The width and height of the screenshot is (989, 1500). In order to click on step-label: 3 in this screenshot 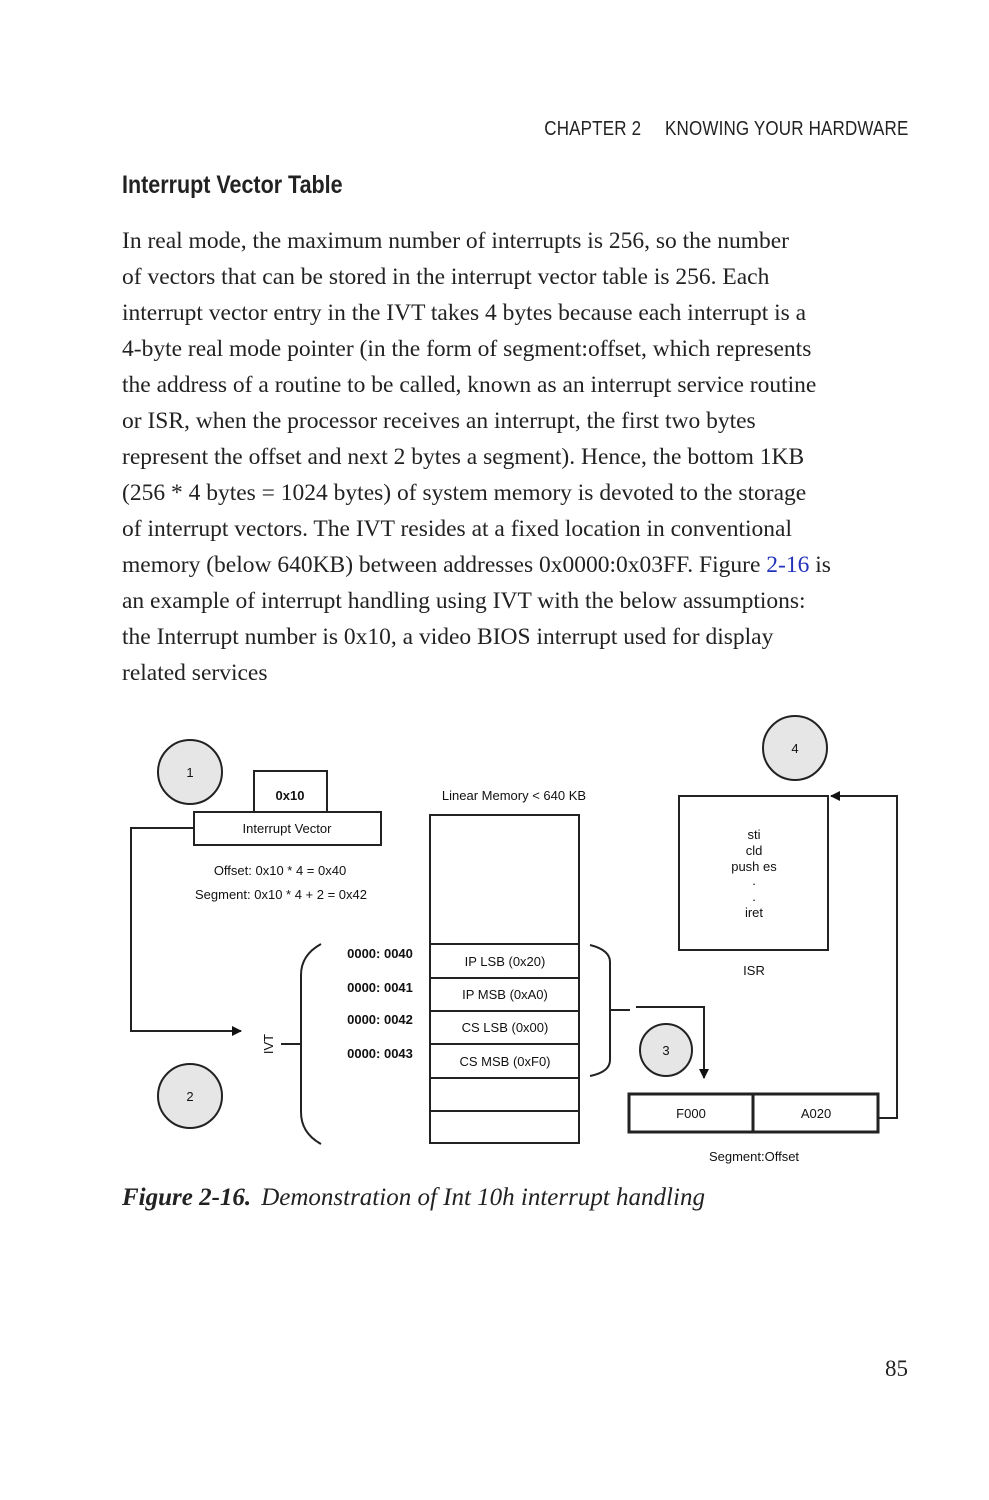, I will do `click(665, 1050)`.